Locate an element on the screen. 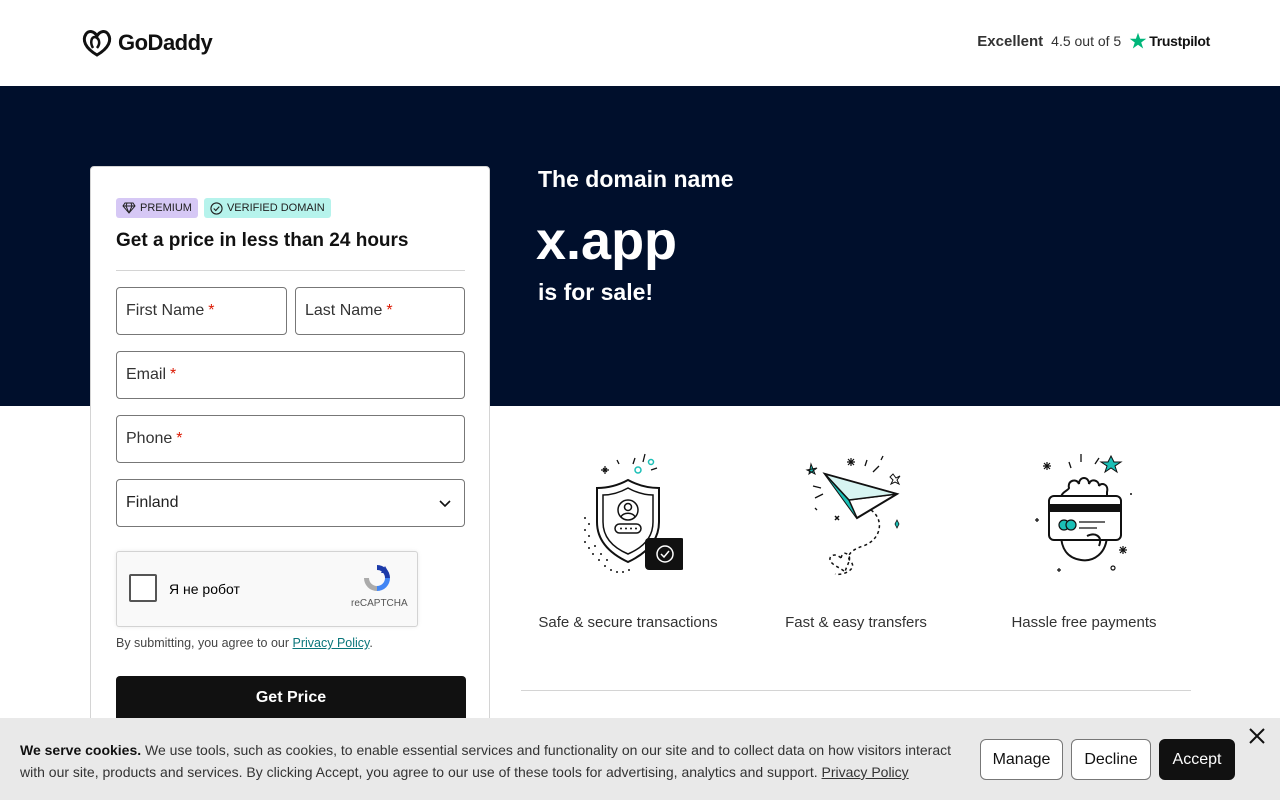 This screenshot has width=1280, height=800. country-select: Finland is located at coordinates (290, 503).